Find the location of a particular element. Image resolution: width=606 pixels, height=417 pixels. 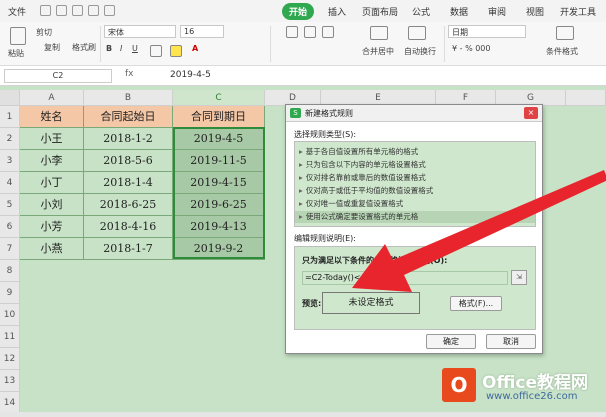

tab-developer: 开发工具 is located at coordinates (578, 11).